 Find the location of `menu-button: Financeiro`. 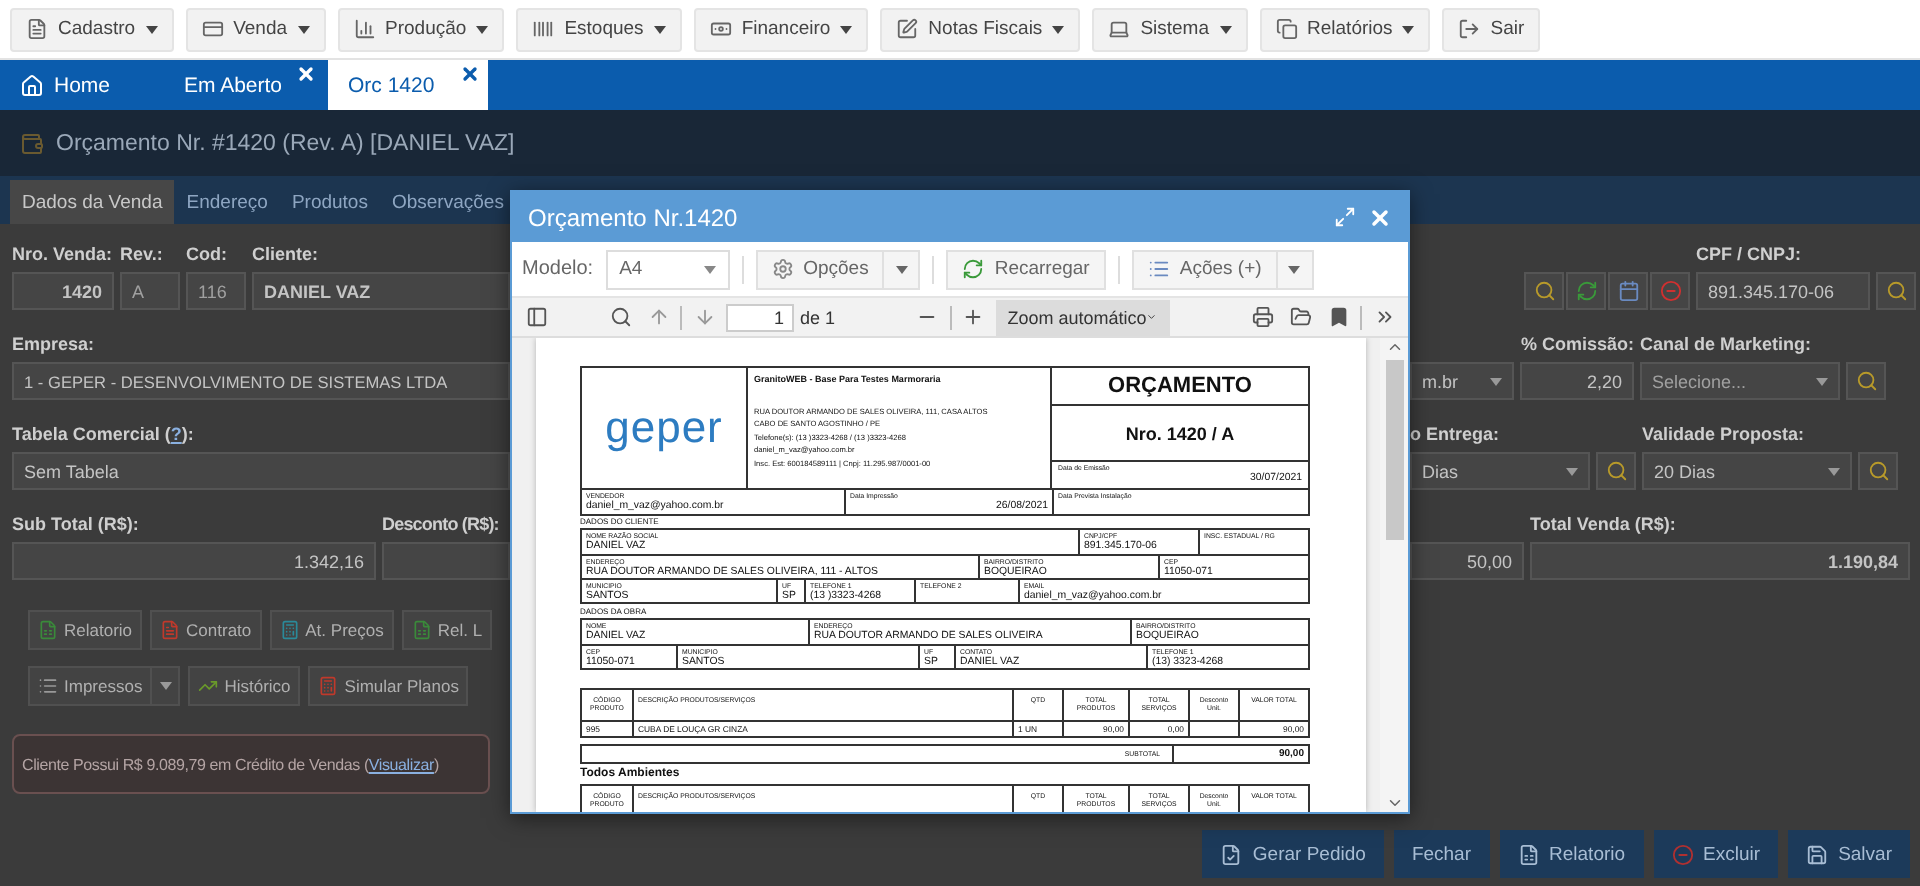

menu-button: Financeiro is located at coordinates (781, 29).